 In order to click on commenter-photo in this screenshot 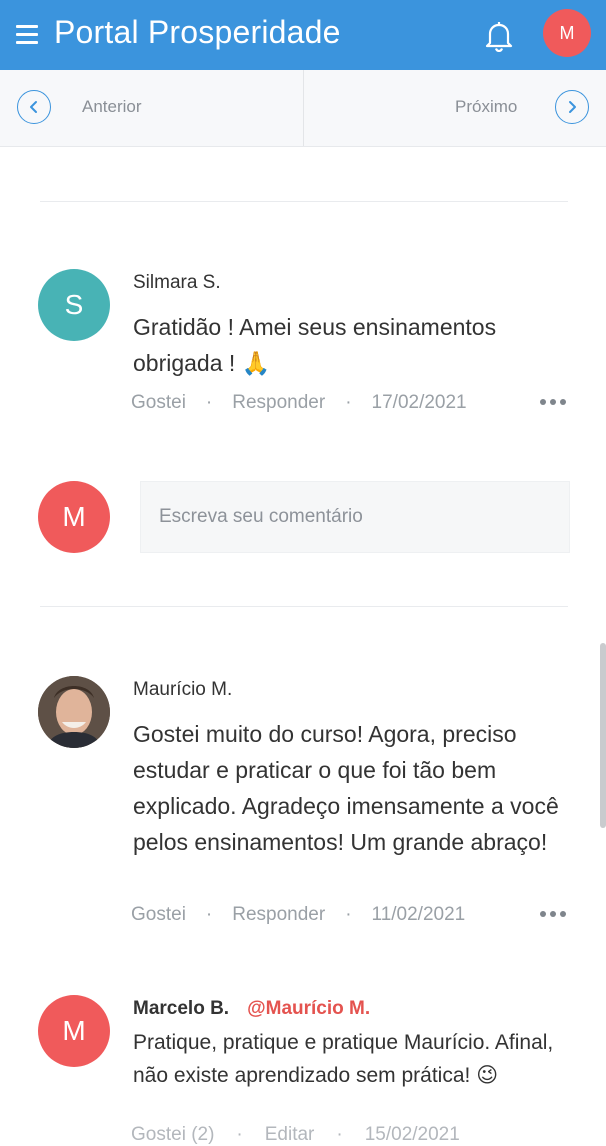, I will do `click(74, 712)`.